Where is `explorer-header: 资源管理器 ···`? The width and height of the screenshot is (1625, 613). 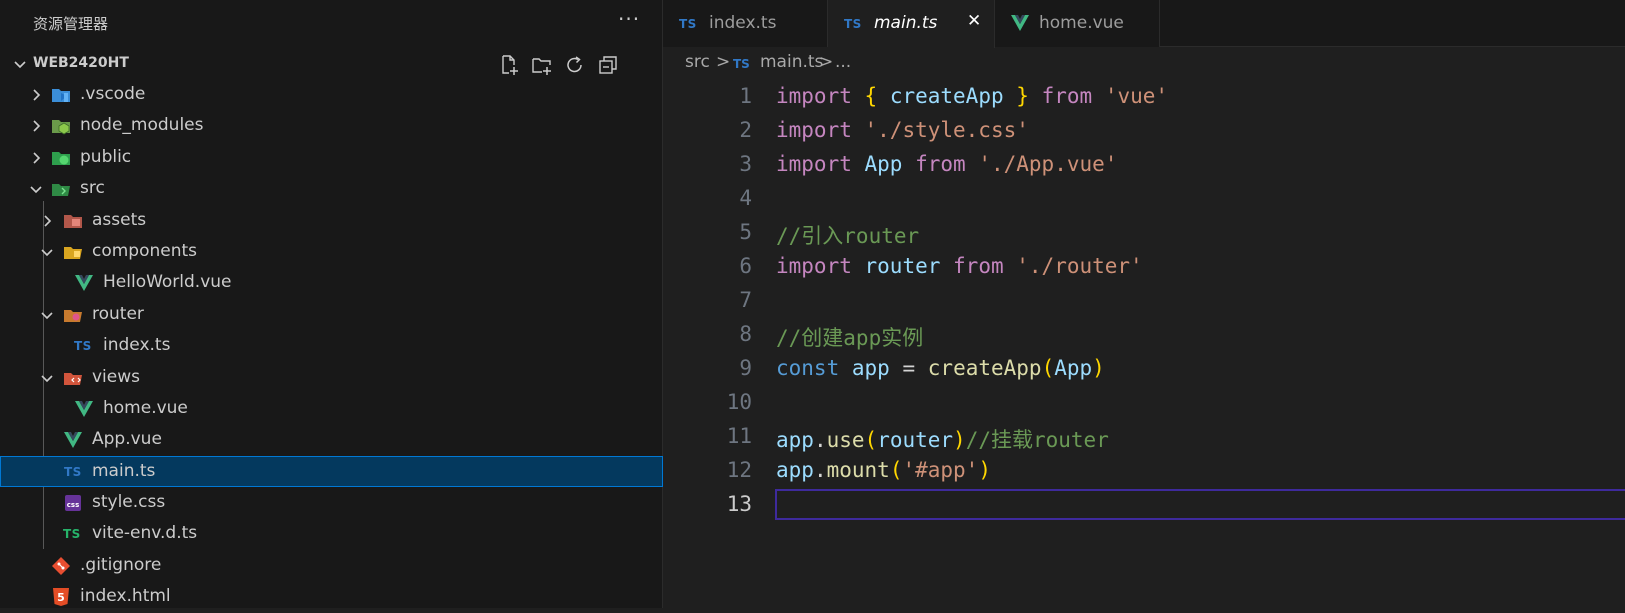
explorer-header: 资源管理器 ··· is located at coordinates (331, 23).